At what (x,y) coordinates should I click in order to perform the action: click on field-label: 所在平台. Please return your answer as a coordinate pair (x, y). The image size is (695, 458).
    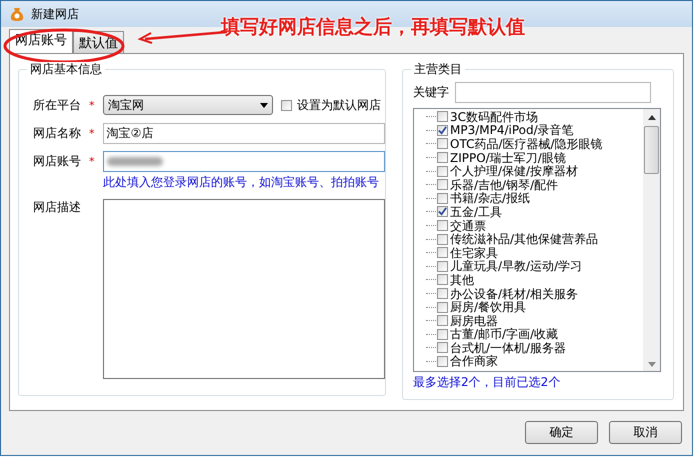
    Looking at the image, I should click on (57, 105).